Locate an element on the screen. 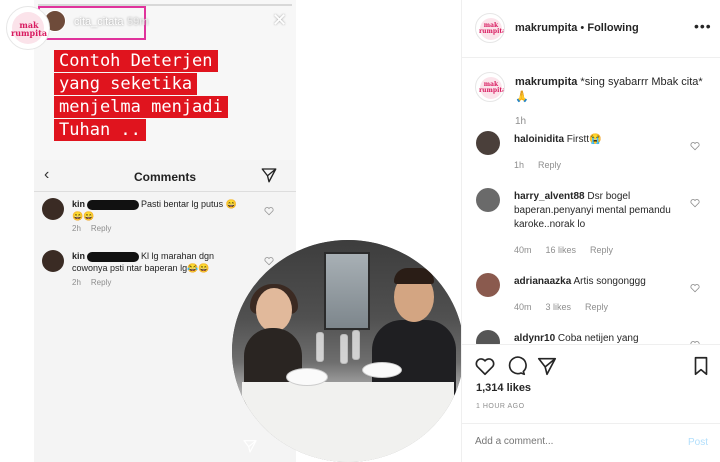  comment-text: haloinidita Firstt😭 is located at coordinates (600, 140).